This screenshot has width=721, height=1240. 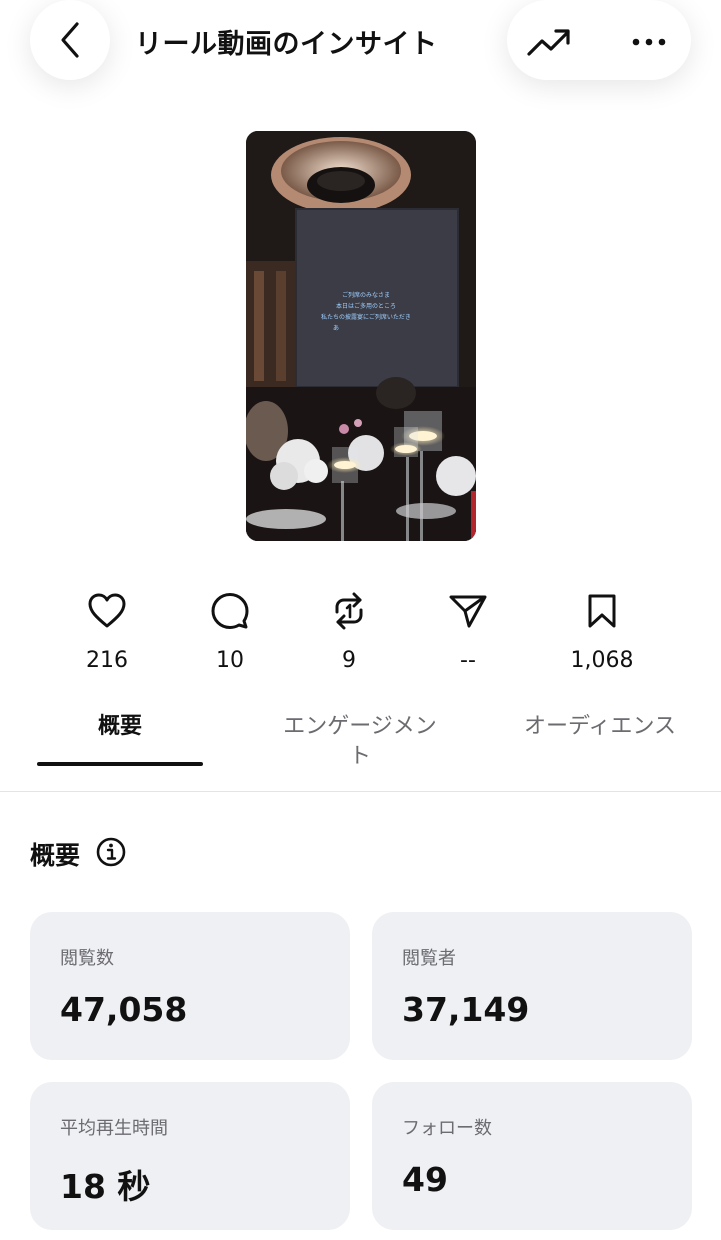 I want to click on screen-subtitle-line-2: 本日はご多用のところ, so click(x=366, y=306).